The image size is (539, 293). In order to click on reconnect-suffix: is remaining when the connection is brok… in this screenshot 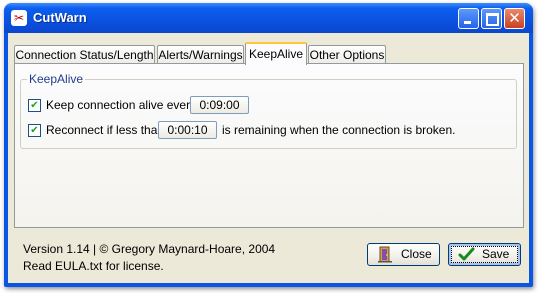, I will do `click(339, 130)`.